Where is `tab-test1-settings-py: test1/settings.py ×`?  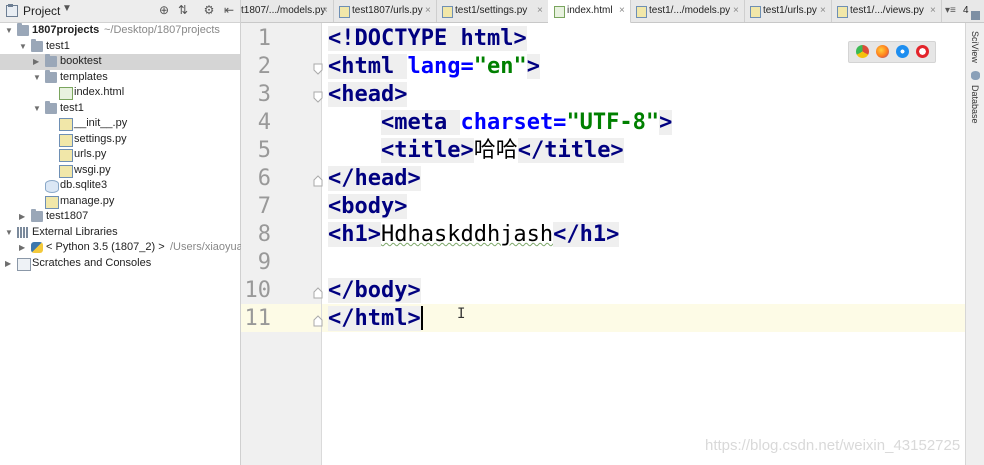
tab-test1-settings-py: test1/settings.py × is located at coordinates (492, 11).